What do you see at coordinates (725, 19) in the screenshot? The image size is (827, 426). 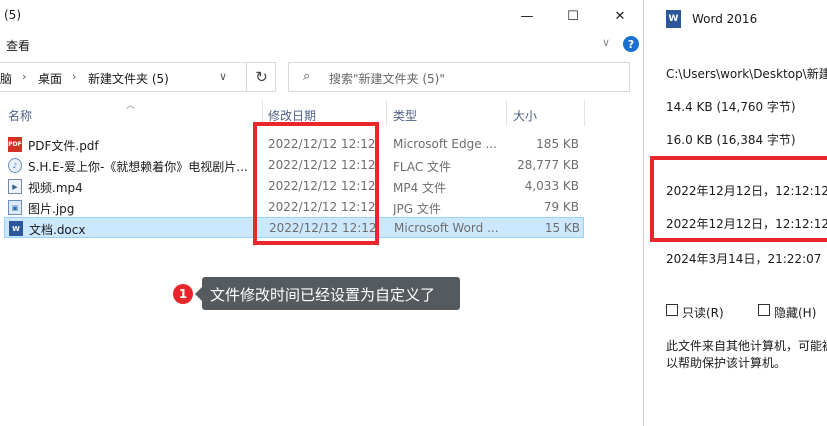 I see `opens-with-app: Word 2016` at bounding box center [725, 19].